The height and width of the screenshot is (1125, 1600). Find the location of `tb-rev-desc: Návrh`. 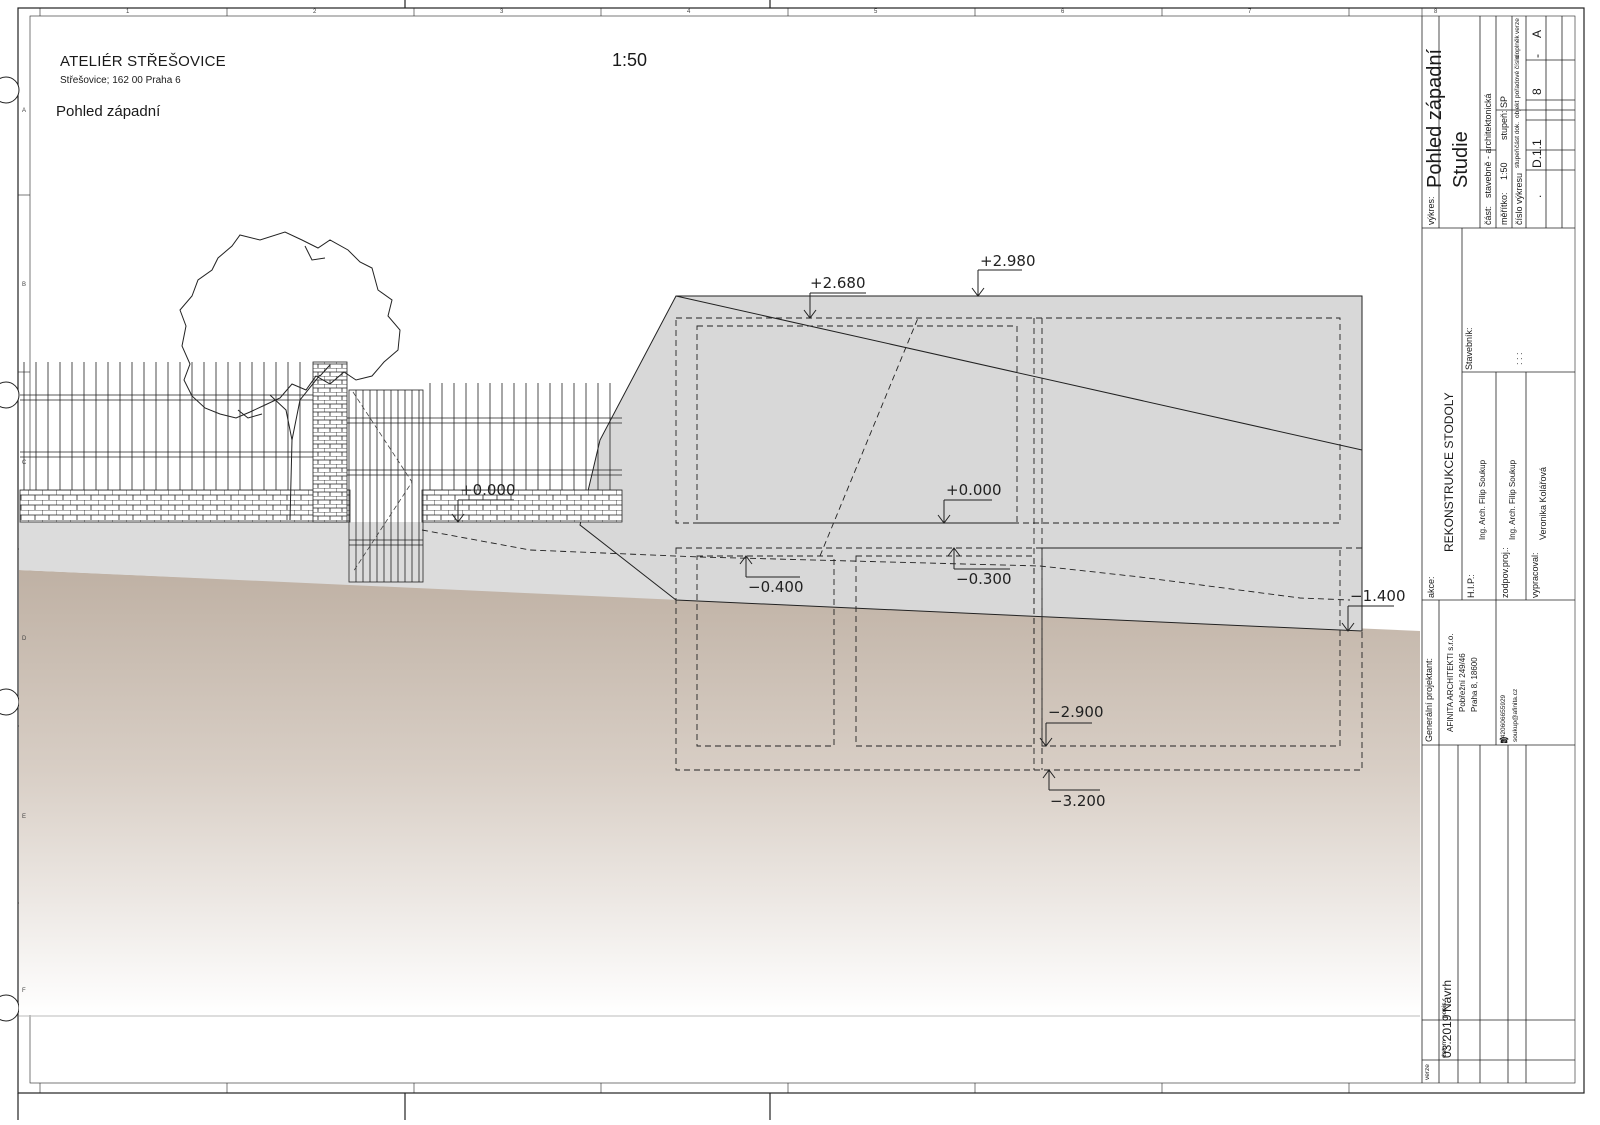

tb-rev-desc: Návrh is located at coordinates (1447, 995).